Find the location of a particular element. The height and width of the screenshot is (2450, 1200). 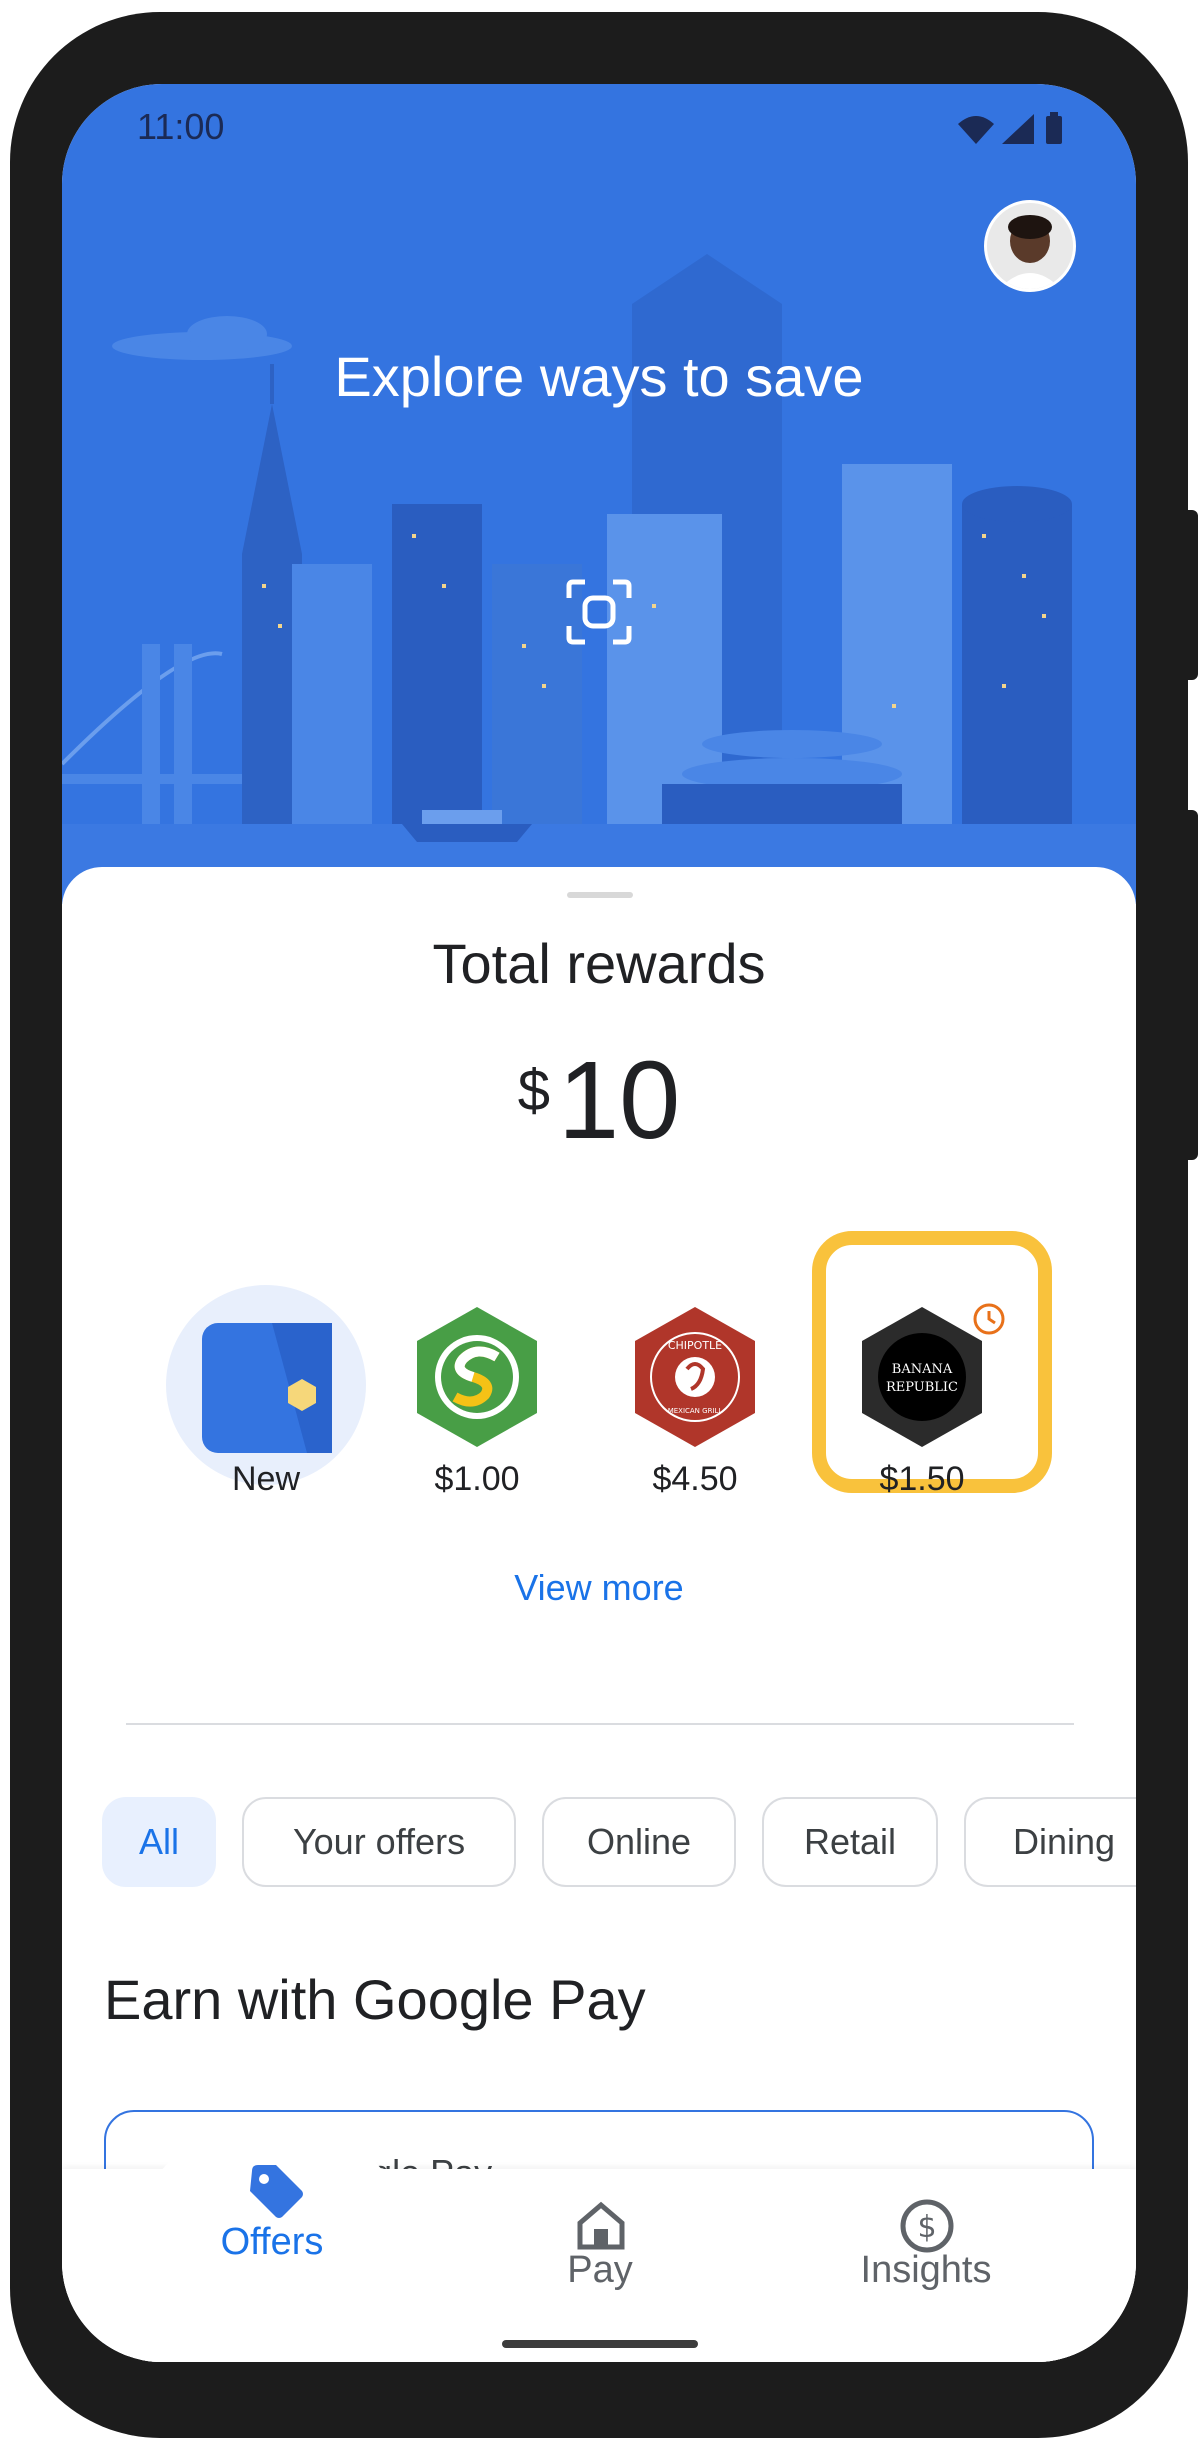

hero-title: Explore ways to save is located at coordinates (599, 376).